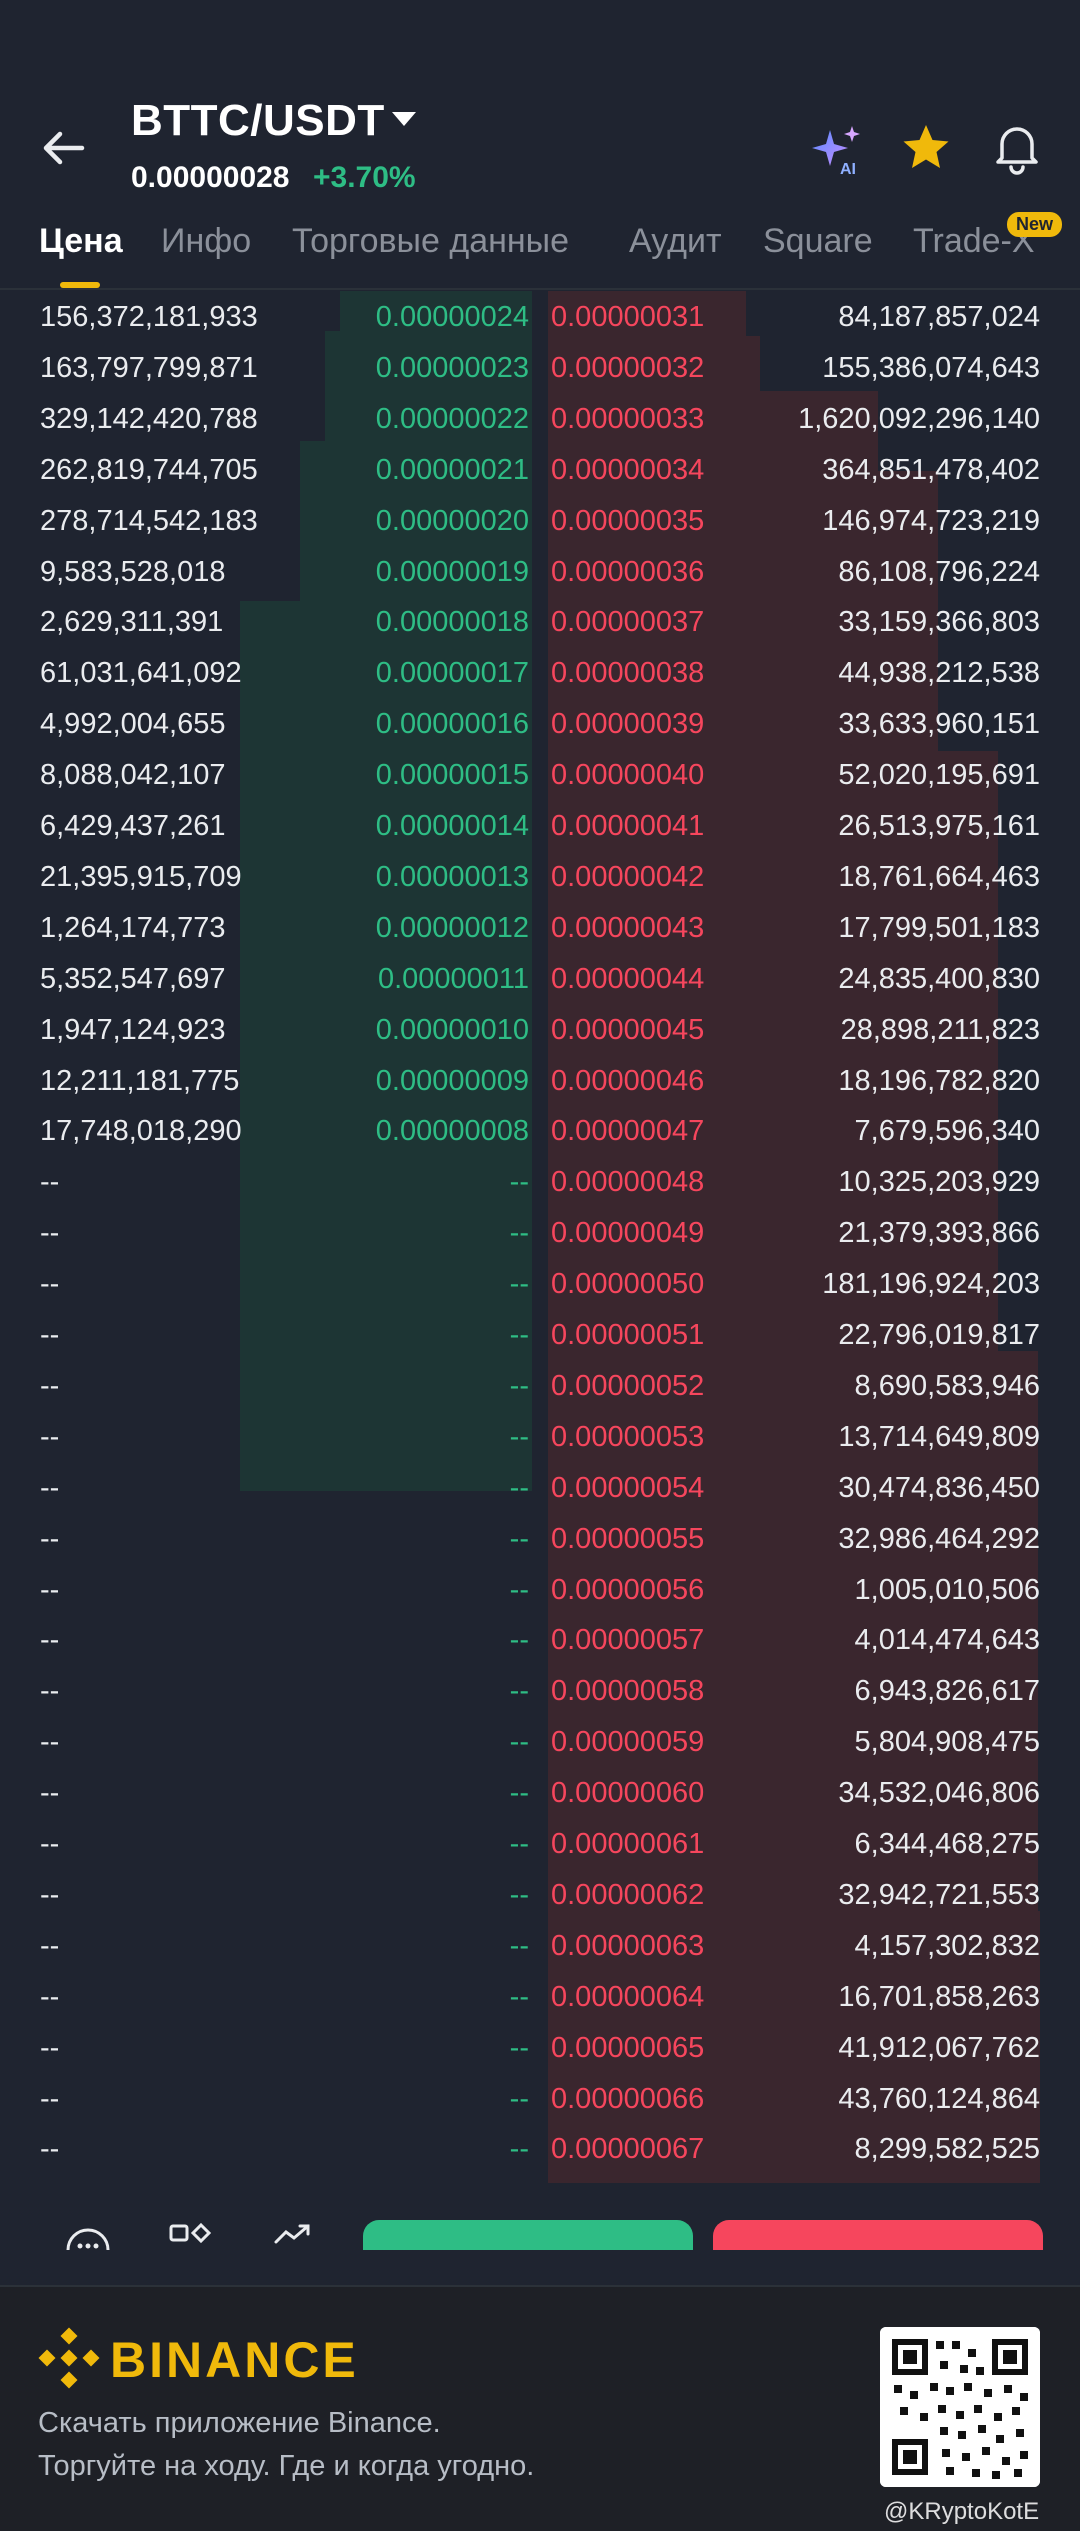 This screenshot has width=1080, height=2531. What do you see at coordinates (540, 1232) in the screenshot?
I see `order-book-row: -- -- 0.00000049 21,379,393,866` at bounding box center [540, 1232].